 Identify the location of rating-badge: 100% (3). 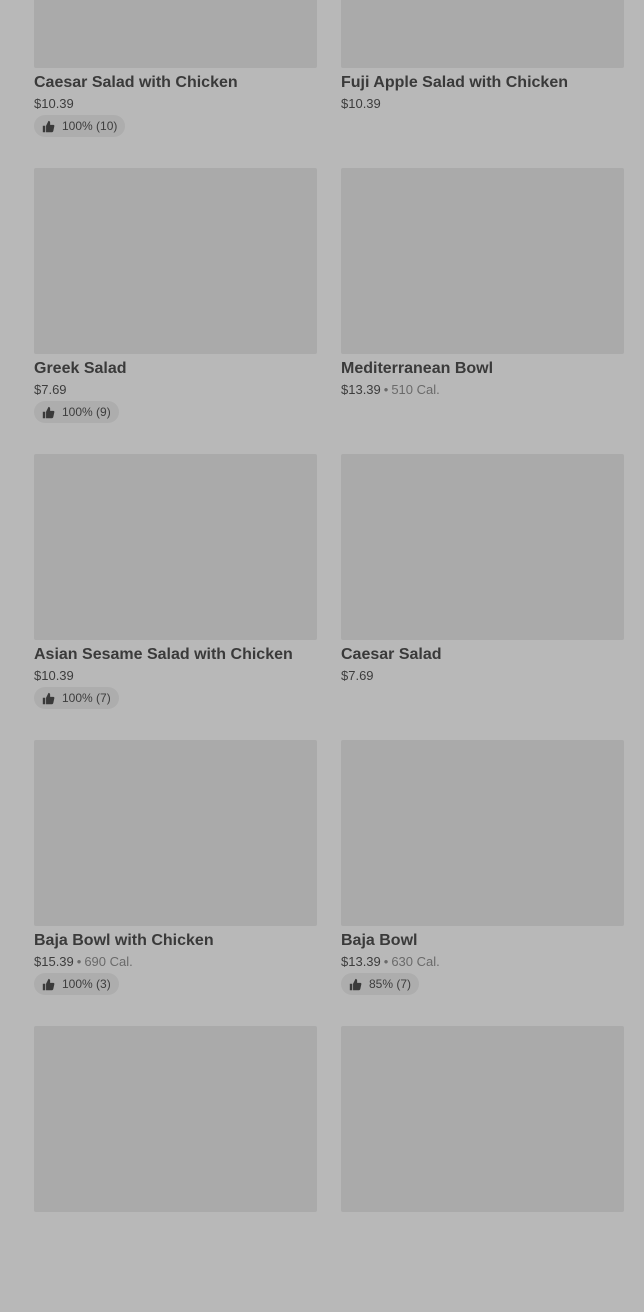
(76, 984).